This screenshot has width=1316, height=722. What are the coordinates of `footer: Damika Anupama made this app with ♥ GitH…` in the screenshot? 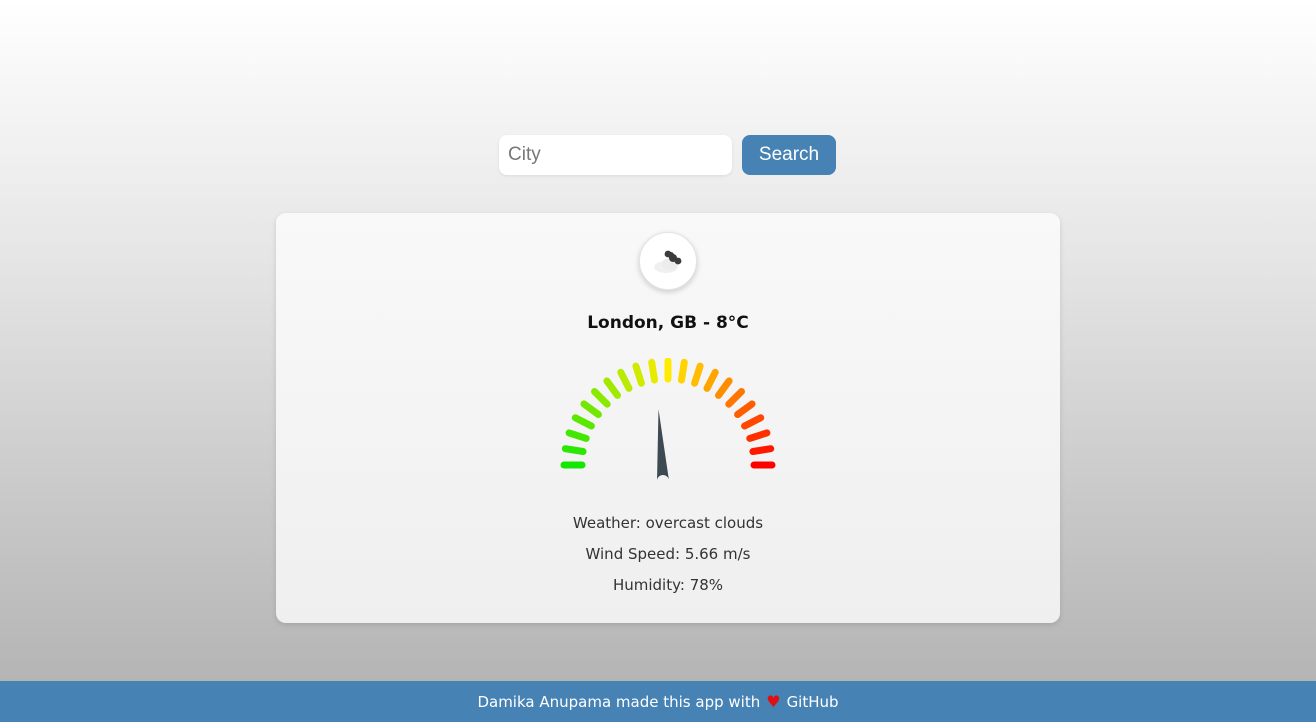 It's located at (658, 701).